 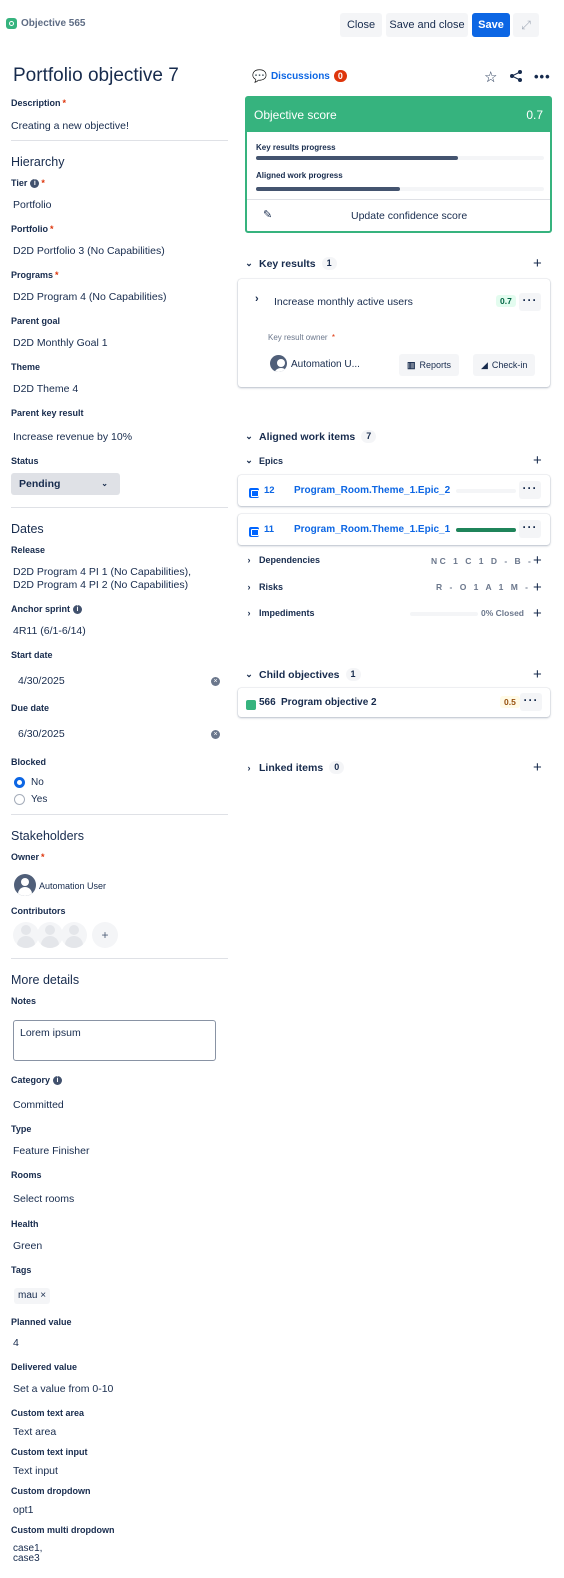 I want to click on health-value: Green, so click(x=27, y=1246).